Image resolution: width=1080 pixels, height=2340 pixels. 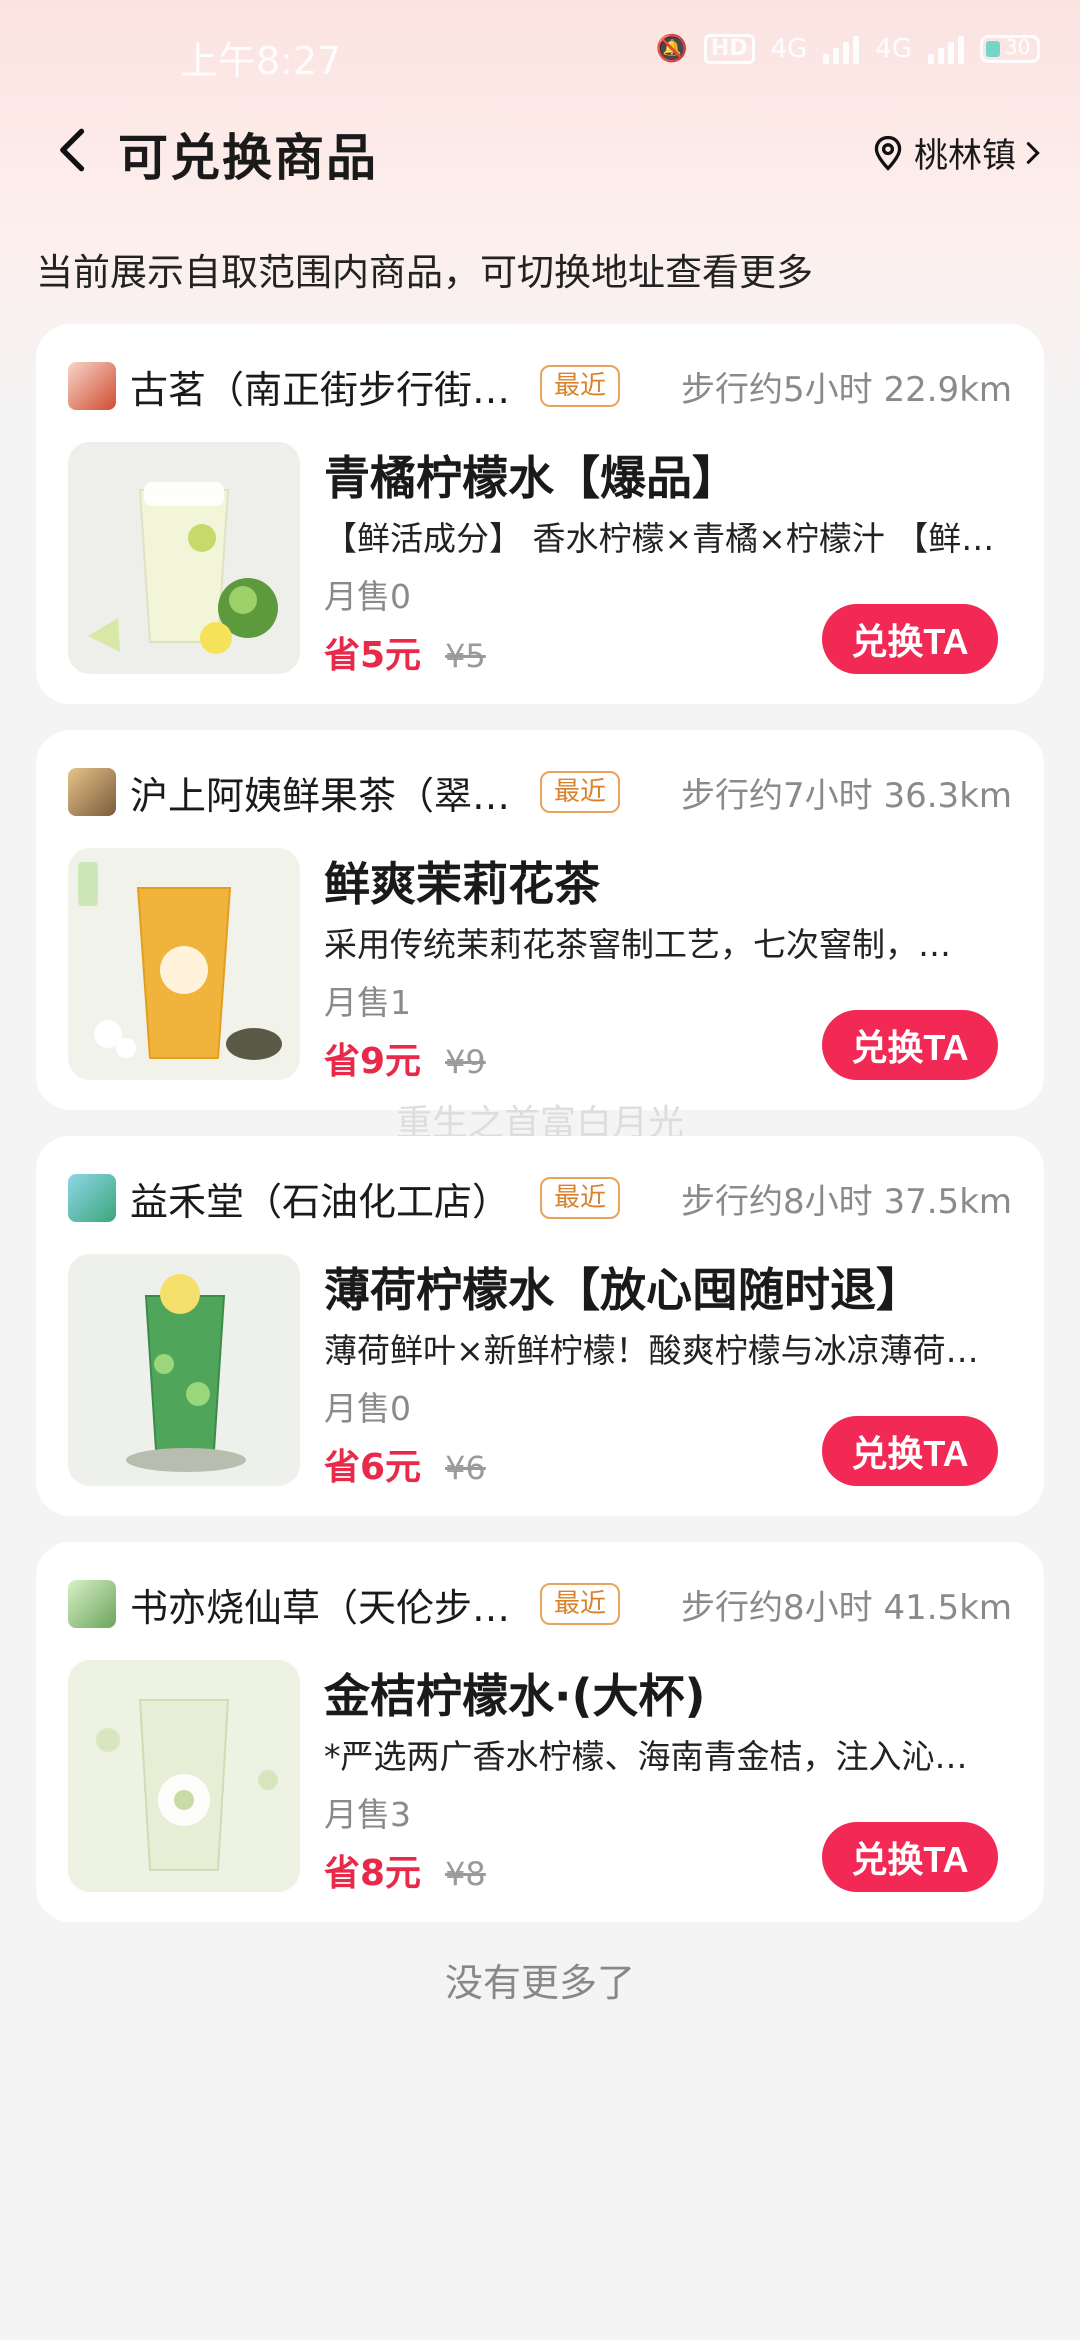 I want to click on mint-lemonade-image, so click(x=184, y=1370).